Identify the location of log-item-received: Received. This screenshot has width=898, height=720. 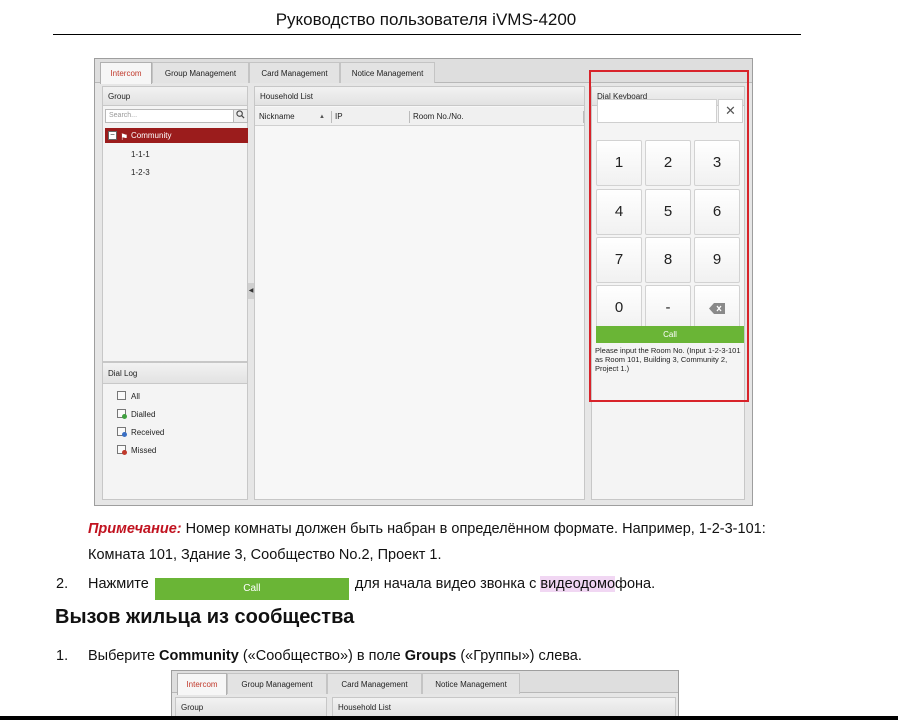
(140, 432).